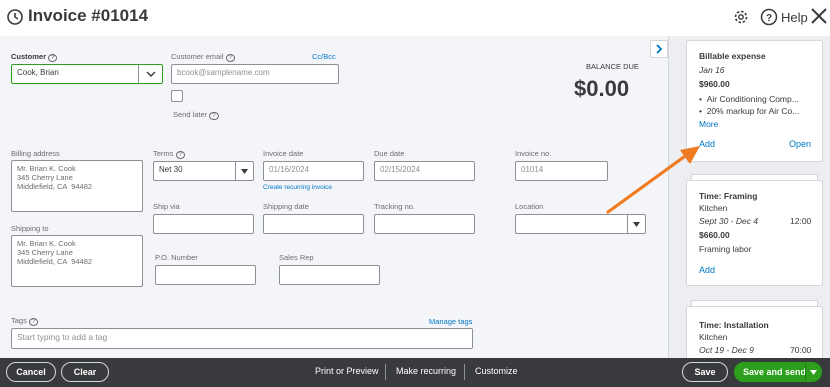 The height and width of the screenshot is (387, 830). I want to click on cc-bcc-link: Cc/Bcc, so click(324, 56).